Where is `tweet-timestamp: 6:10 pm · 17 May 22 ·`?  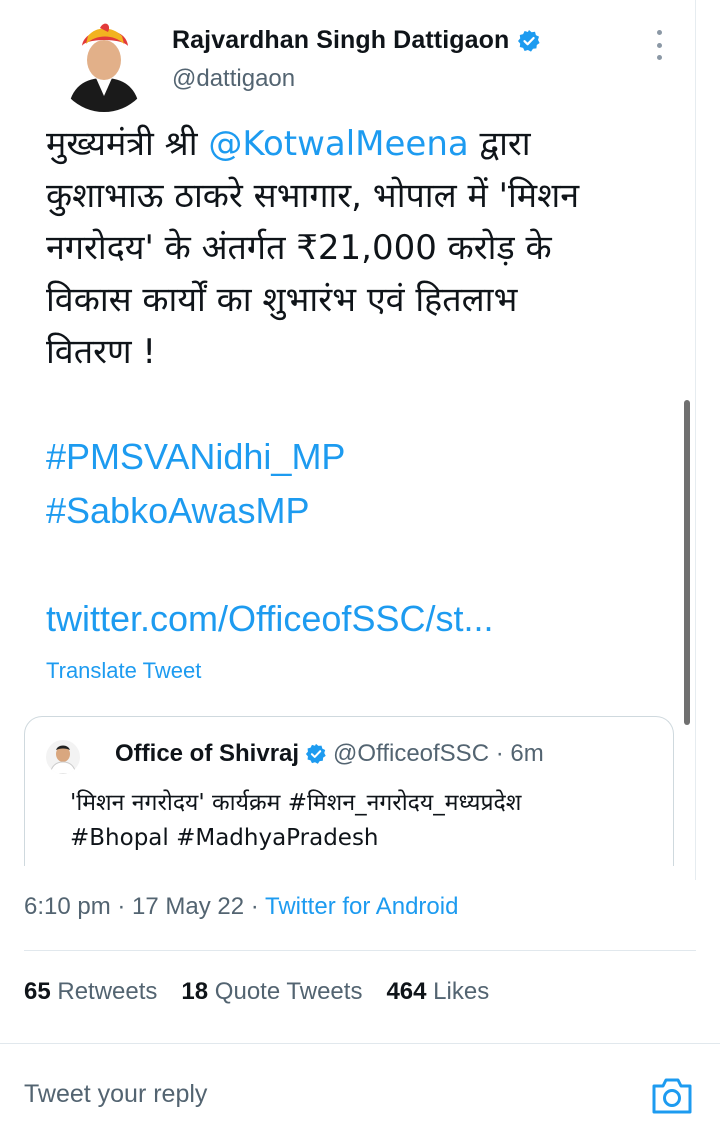 tweet-timestamp: 6:10 pm · 17 May 22 · is located at coordinates (144, 906).